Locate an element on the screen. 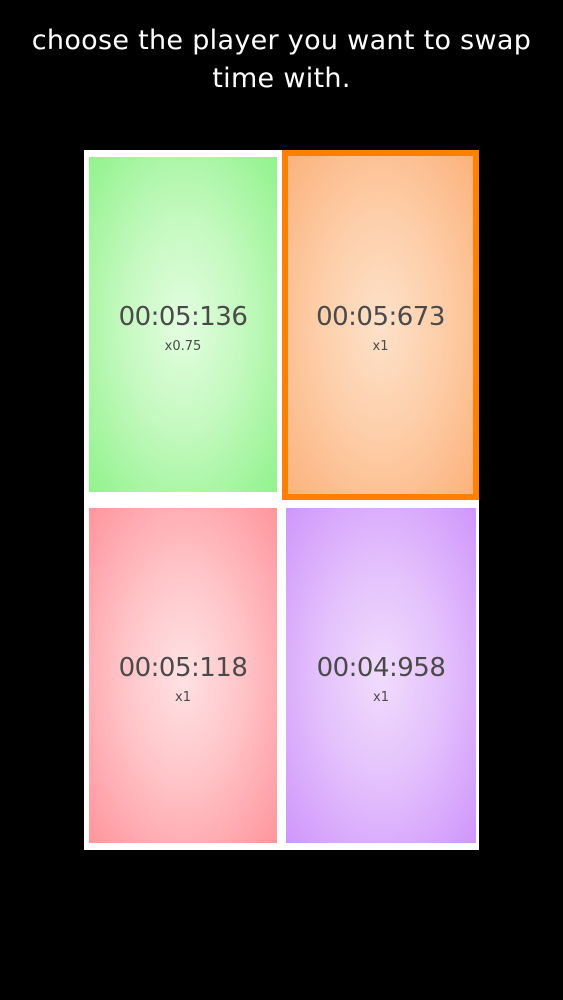 This screenshot has height=1000, width=563. player-tile-purple: 00:04:958 x1 is located at coordinates (381, 675).